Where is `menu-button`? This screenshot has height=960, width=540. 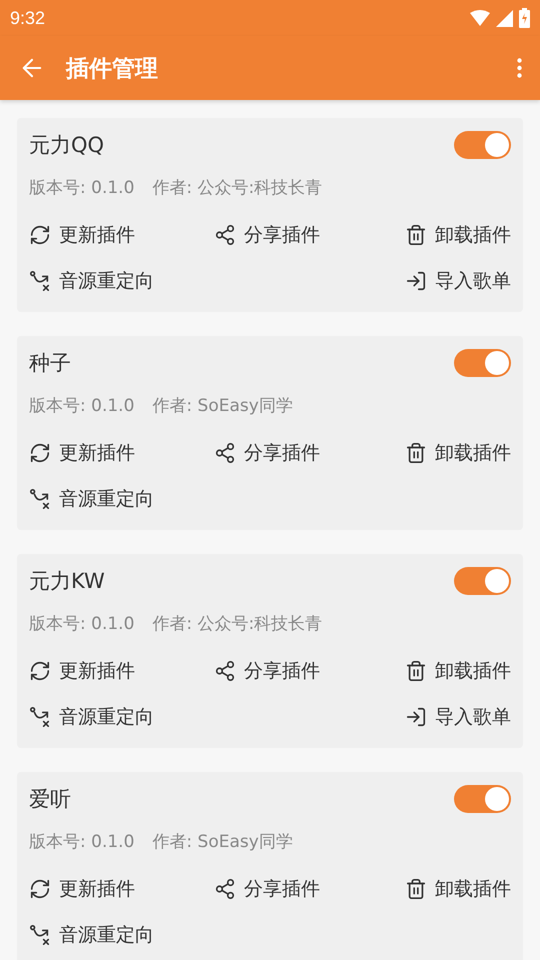 menu-button is located at coordinates (519, 68).